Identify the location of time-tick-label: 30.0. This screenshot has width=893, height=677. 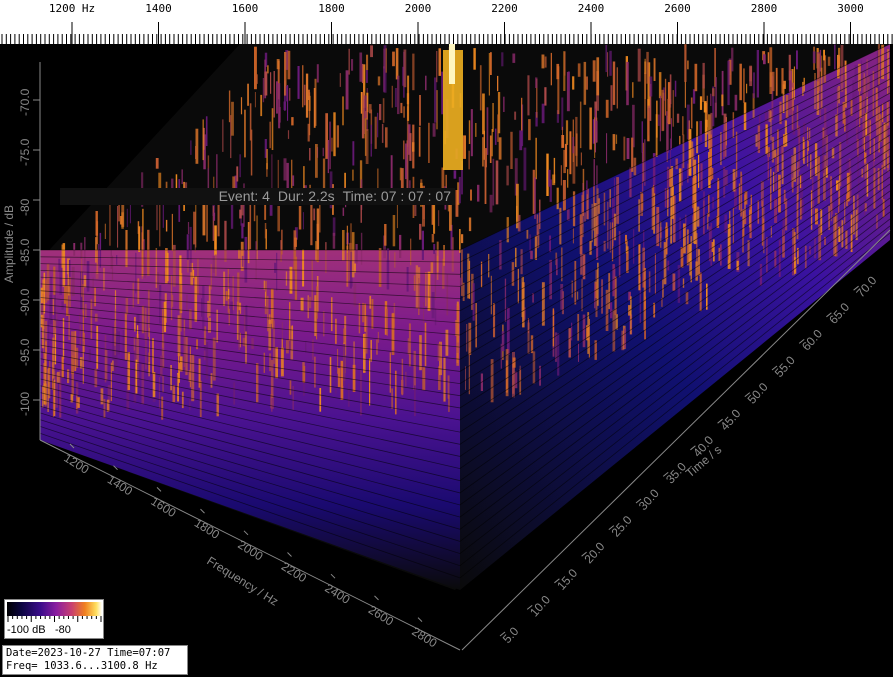
(649, 499).